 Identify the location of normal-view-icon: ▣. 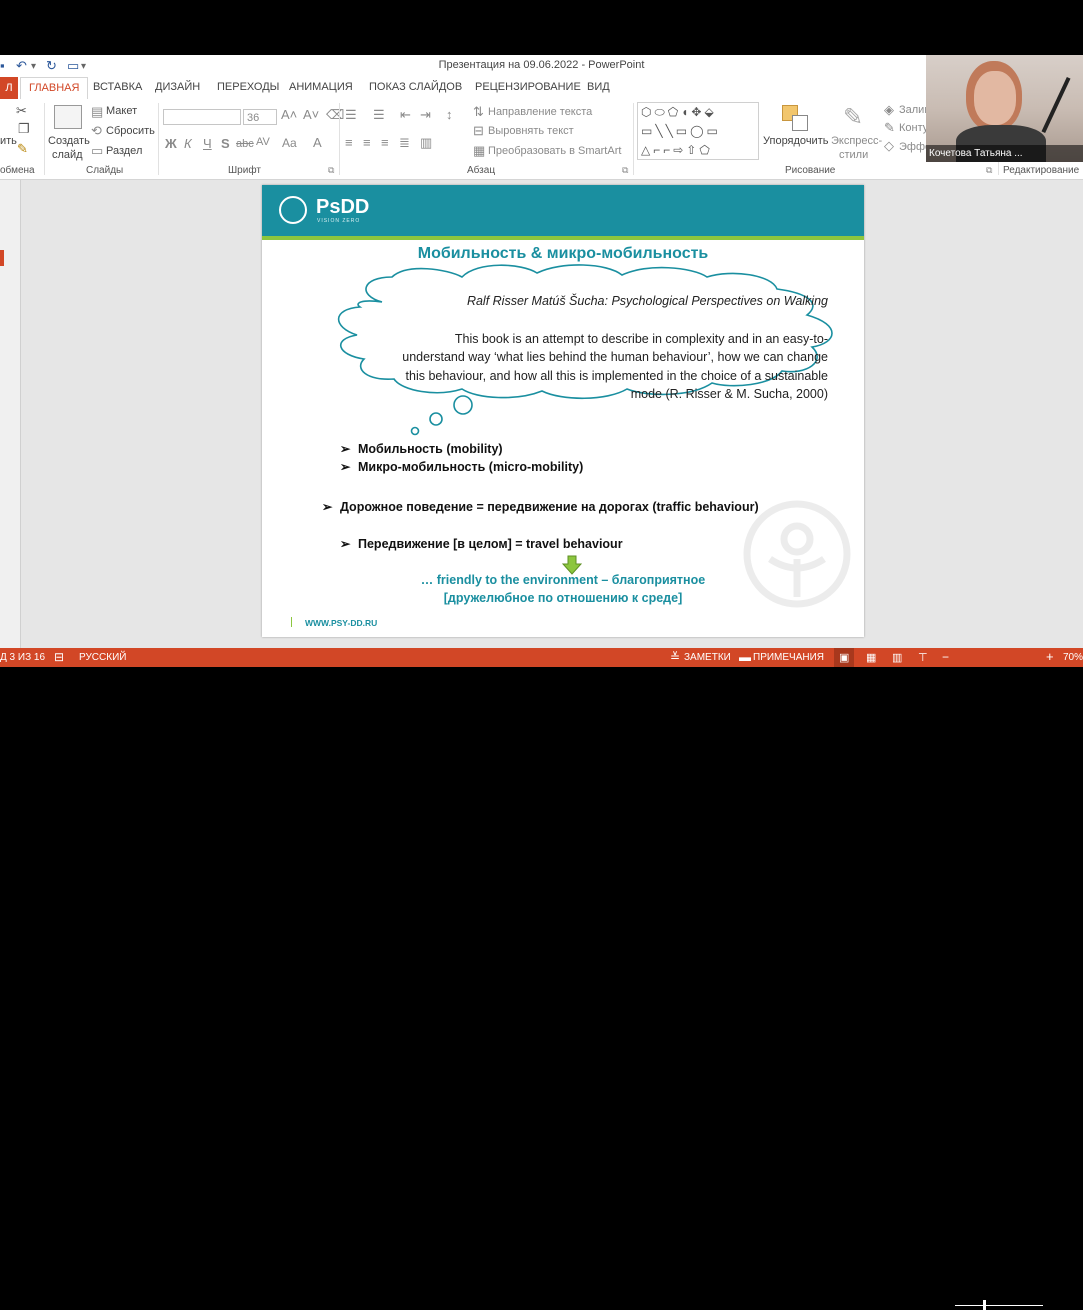
(844, 658).